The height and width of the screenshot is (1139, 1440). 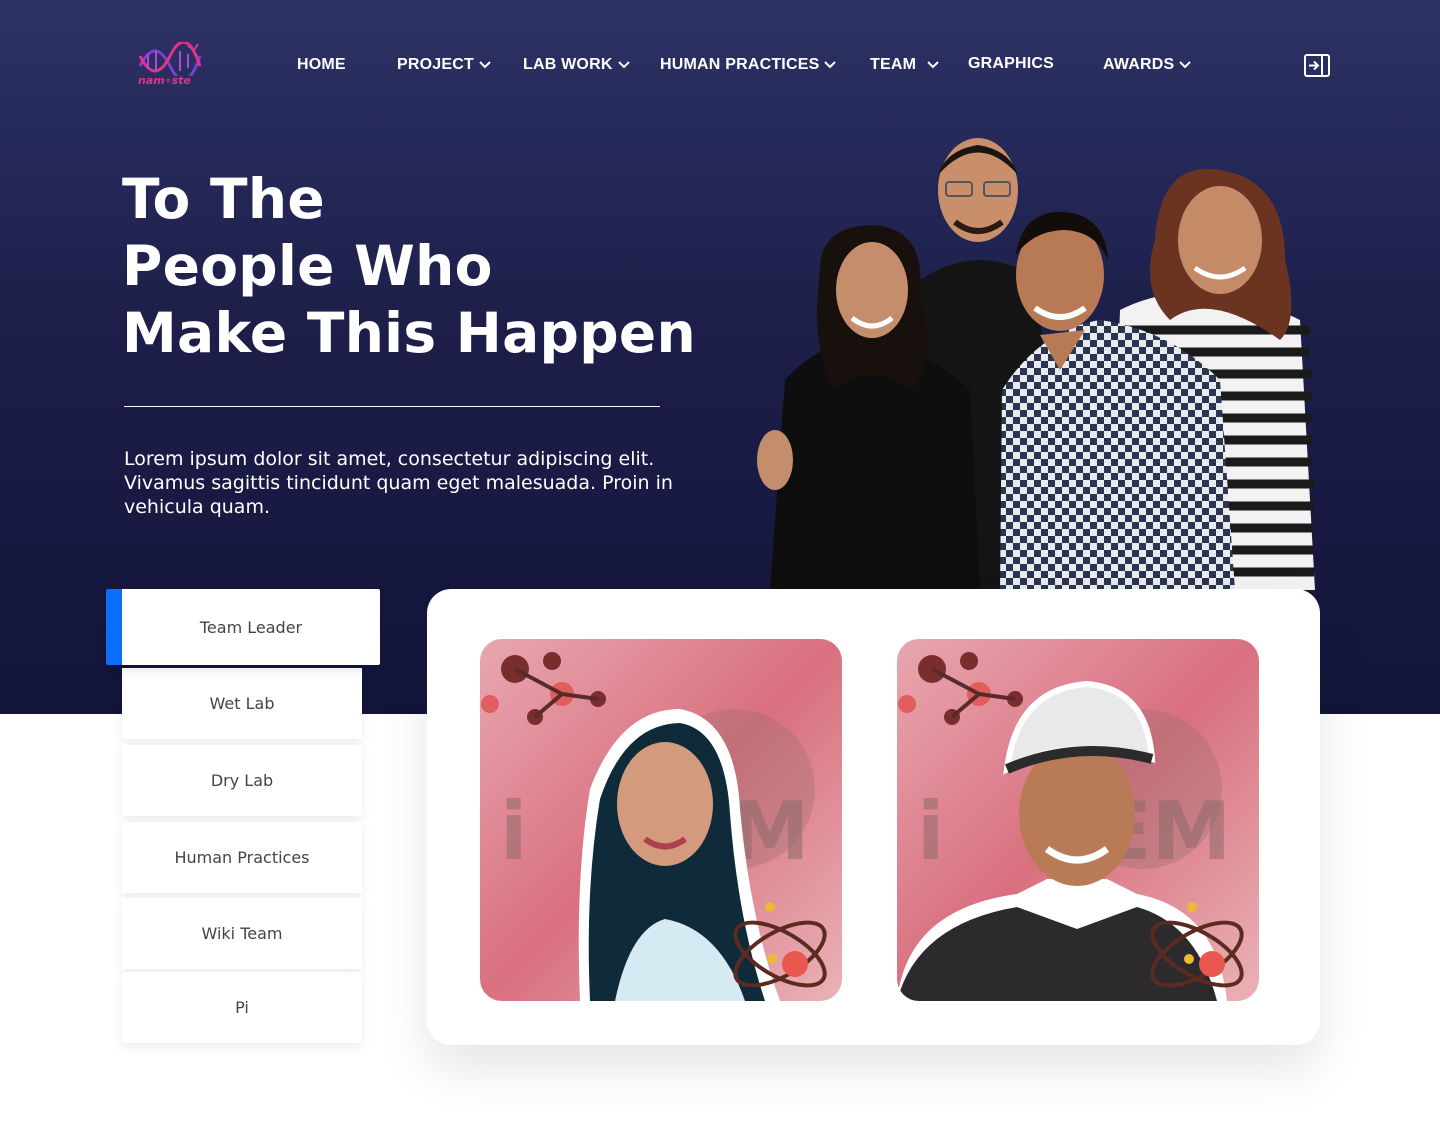 I want to click on menu-item-wiki-team: Wiki Team, so click(x=242, y=933).